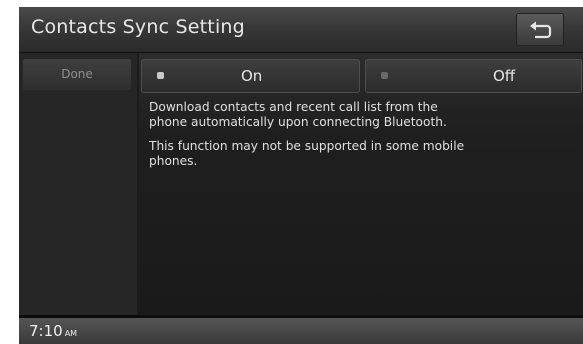 The width and height of the screenshot is (583, 344). I want to click on clock-time: 7:10, so click(46, 331).